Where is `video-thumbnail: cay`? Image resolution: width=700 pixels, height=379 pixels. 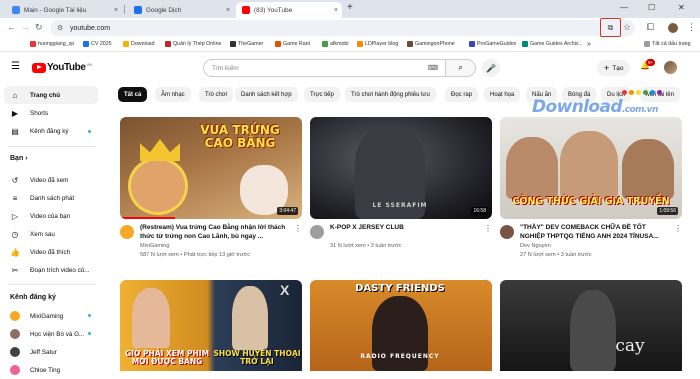
video-thumbnail: cay is located at coordinates (591, 325).